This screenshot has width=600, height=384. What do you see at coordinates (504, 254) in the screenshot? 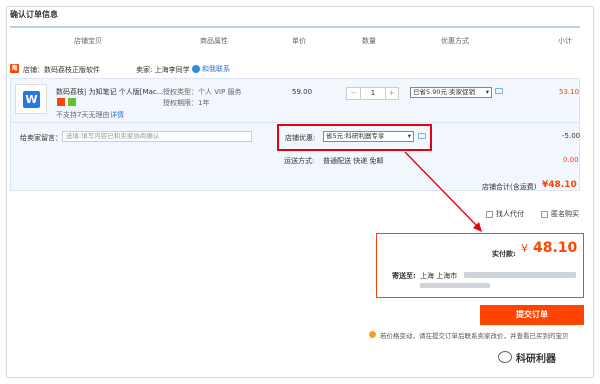
I see `payment-label: 实付款:` at bounding box center [504, 254].